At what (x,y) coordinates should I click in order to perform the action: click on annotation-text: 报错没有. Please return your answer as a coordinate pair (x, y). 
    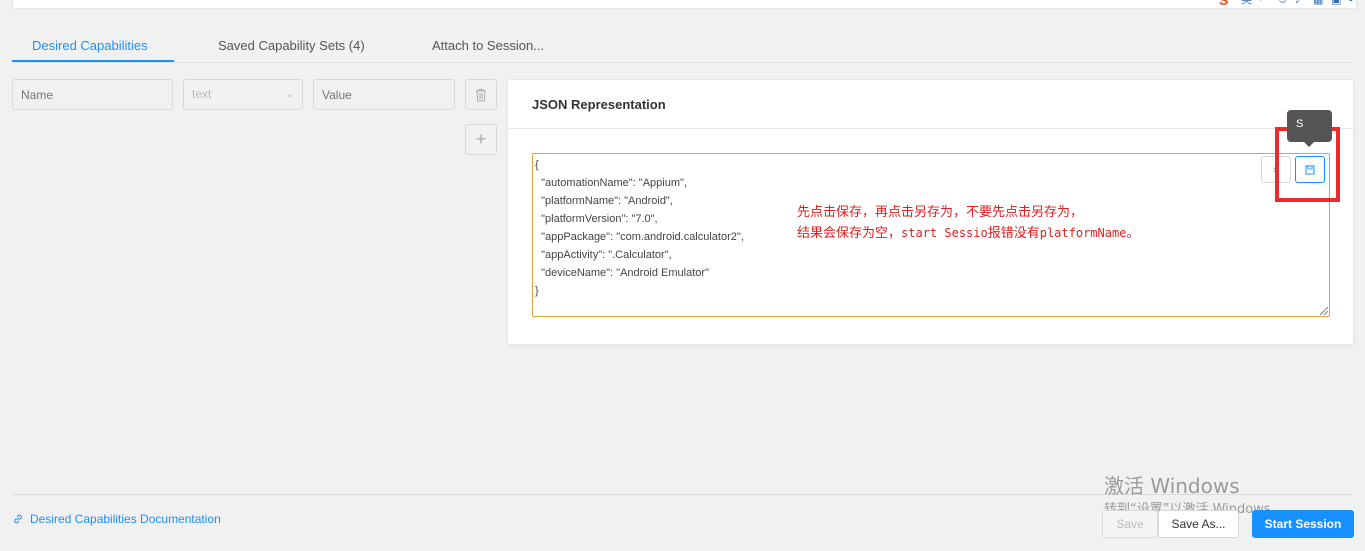
    Looking at the image, I should click on (1013, 233).